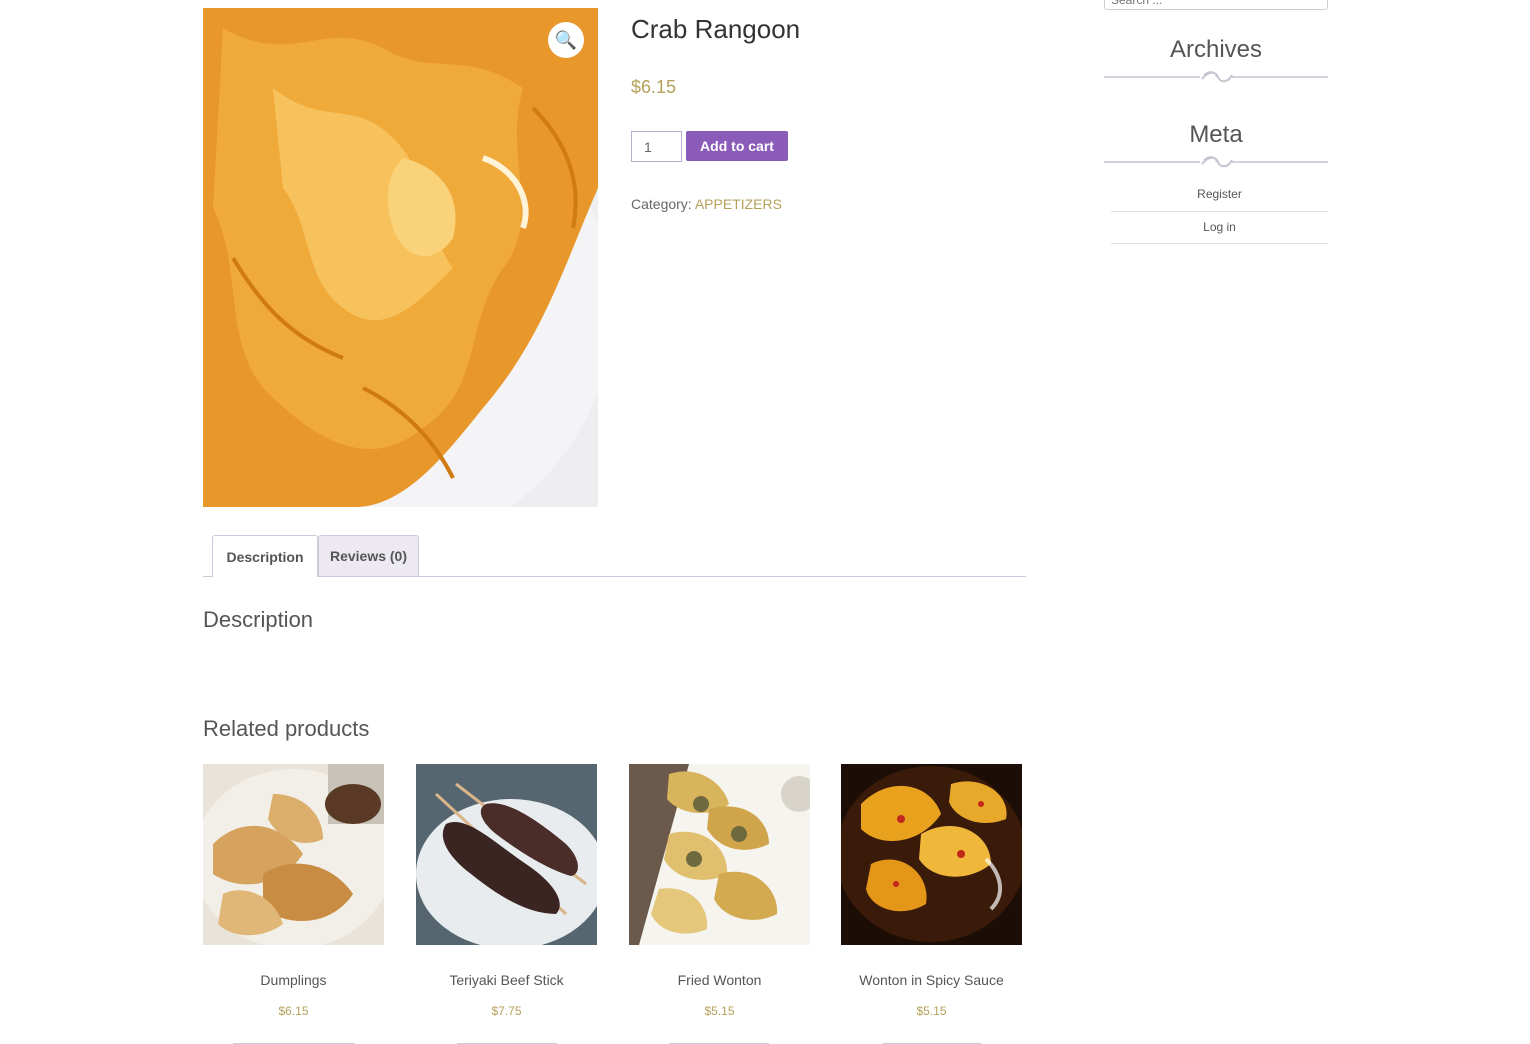  What do you see at coordinates (1216, 5) in the screenshot?
I see `search-input` at bounding box center [1216, 5].